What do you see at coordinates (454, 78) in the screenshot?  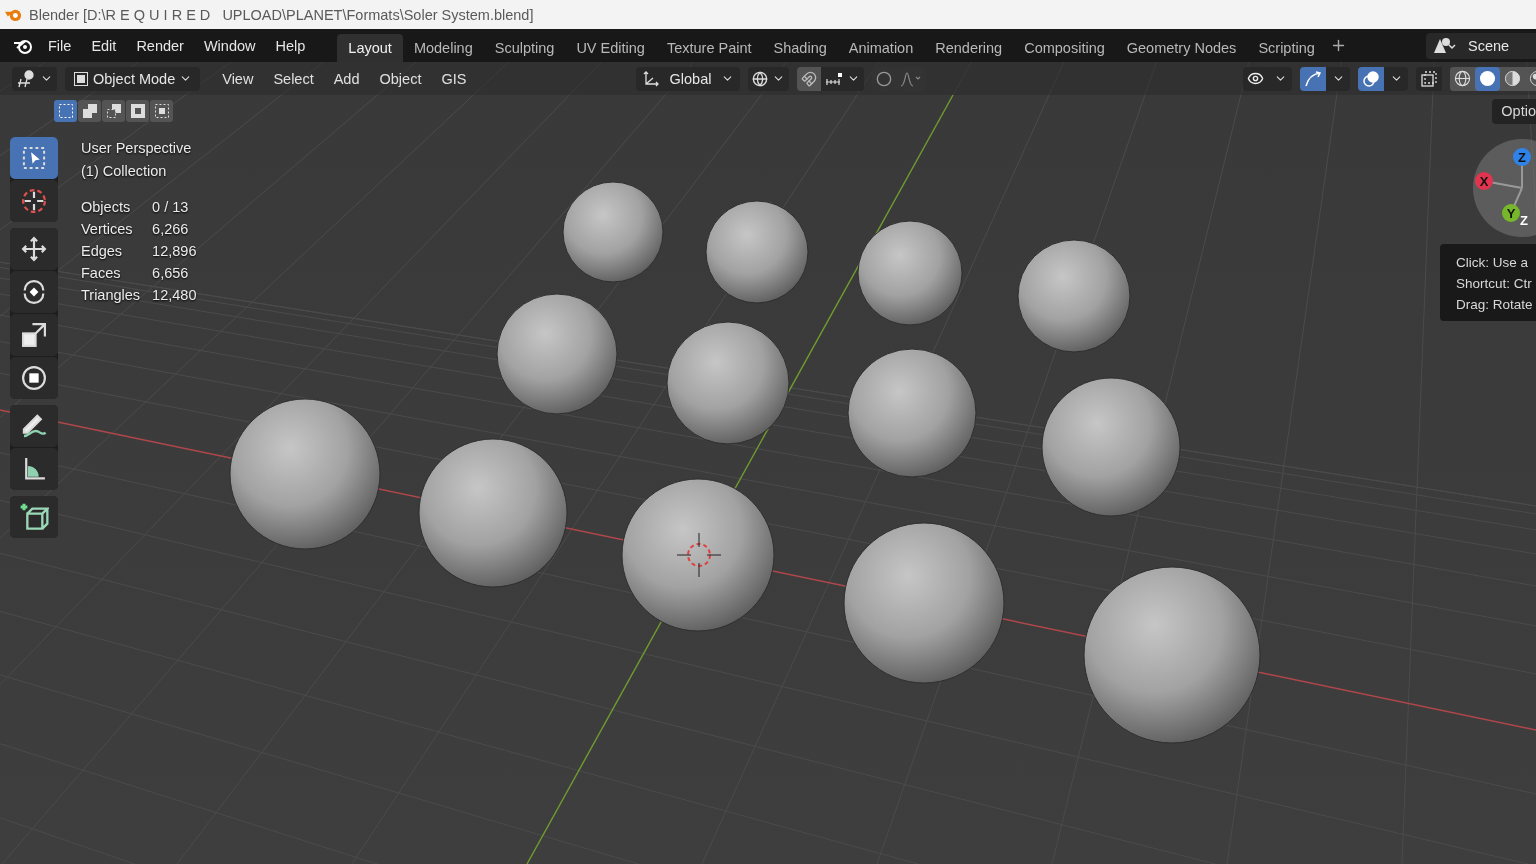 I see `header-menu-item: GIS` at bounding box center [454, 78].